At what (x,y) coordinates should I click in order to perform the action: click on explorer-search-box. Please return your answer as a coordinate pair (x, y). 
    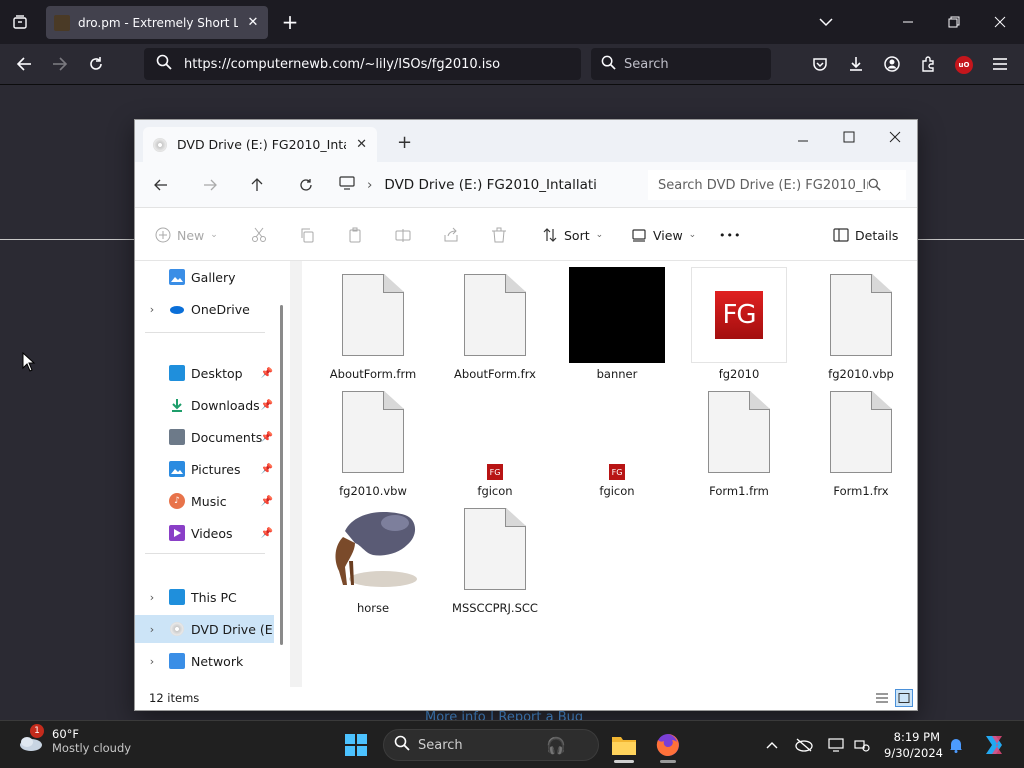
    Looking at the image, I should click on (777, 185).